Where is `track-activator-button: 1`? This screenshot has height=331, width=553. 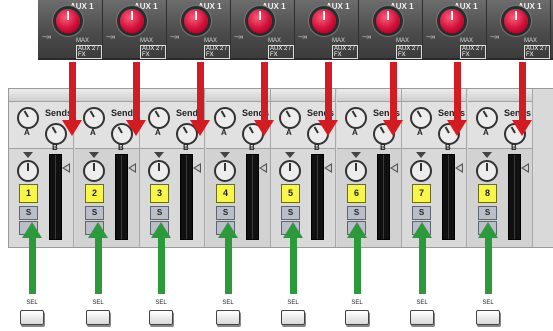 track-activator-button: 1 is located at coordinates (28, 193).